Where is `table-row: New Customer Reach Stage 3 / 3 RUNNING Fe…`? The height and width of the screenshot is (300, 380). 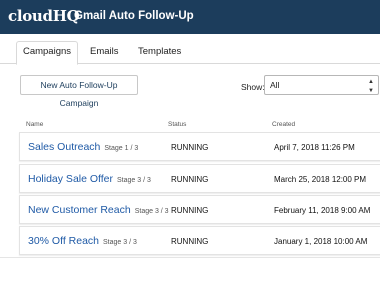
table-row: New Customer Reach Stage 3 / 3 RUNNING Fe… is located at coordinates (199, 209).